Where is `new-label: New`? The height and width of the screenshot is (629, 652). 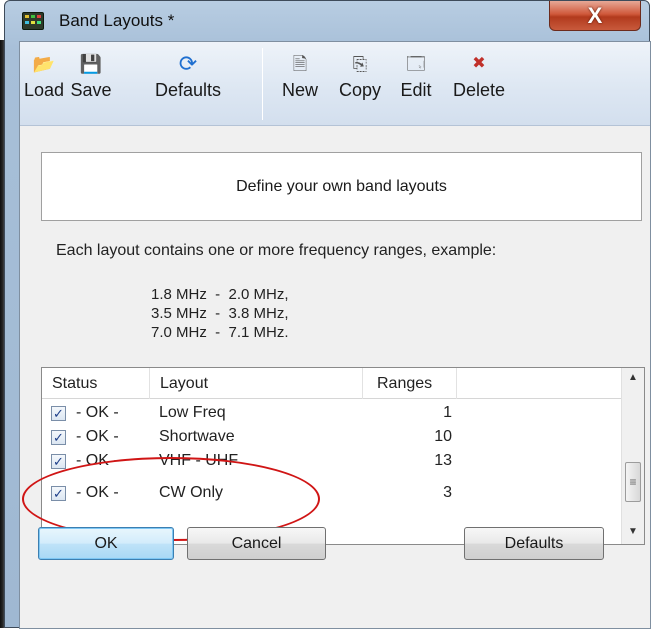 new-label: New is located at coordinates (299, 90).